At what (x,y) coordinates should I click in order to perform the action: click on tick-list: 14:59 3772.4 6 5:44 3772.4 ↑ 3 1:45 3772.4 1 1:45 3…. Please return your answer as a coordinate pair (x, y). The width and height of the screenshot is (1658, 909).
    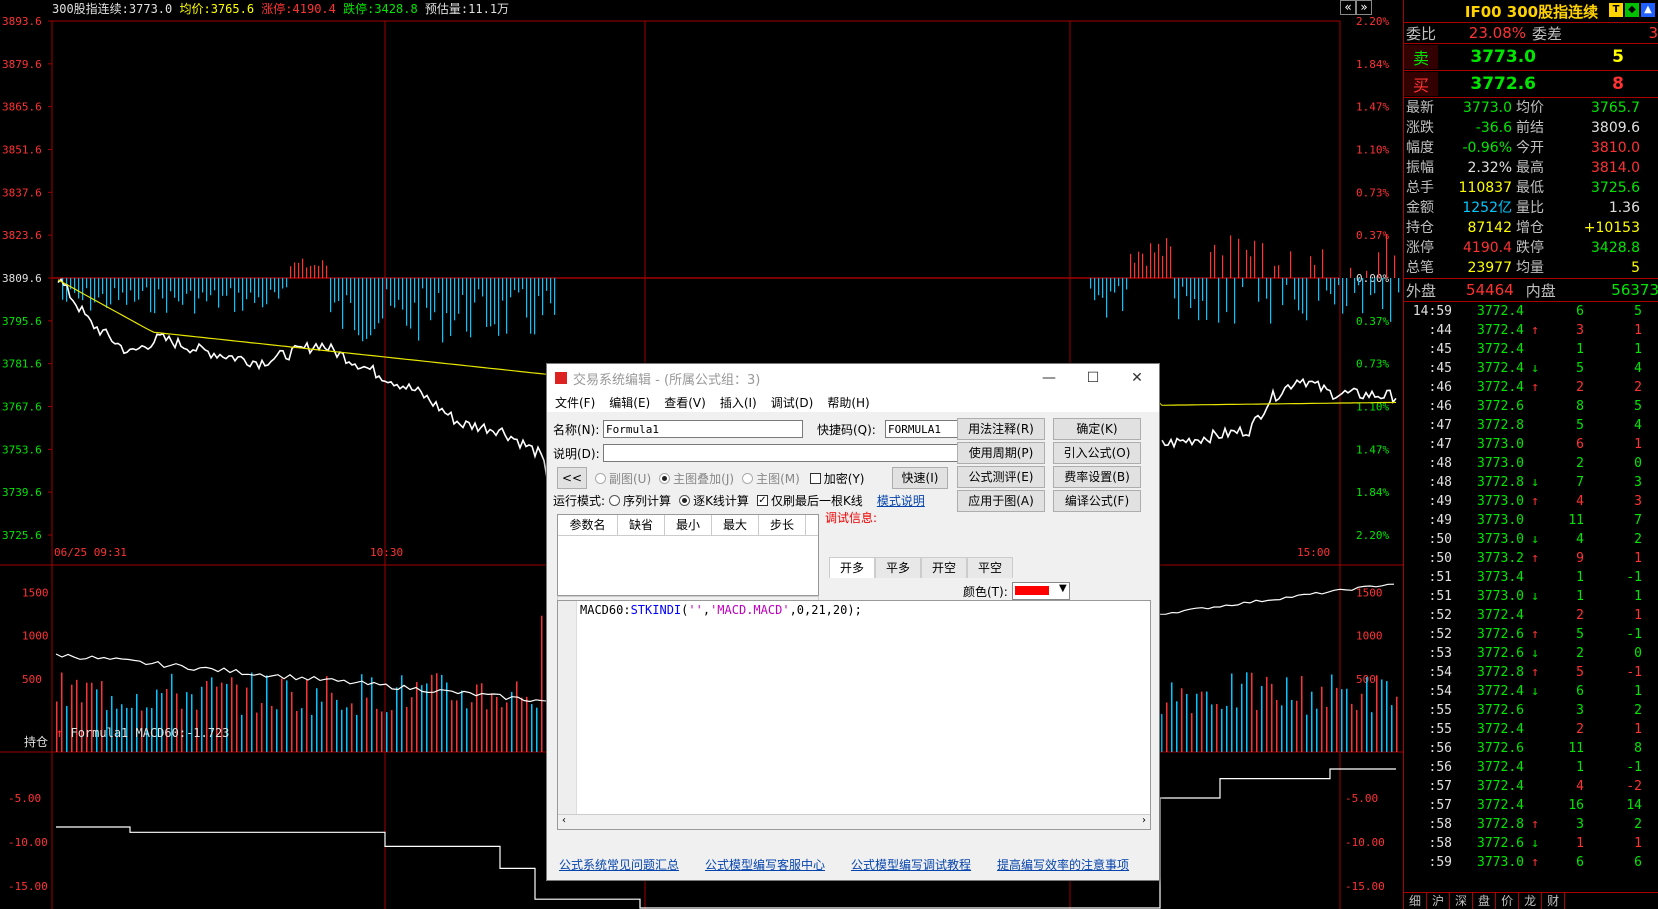
    Looking at the image, I should click on (1531, 587).